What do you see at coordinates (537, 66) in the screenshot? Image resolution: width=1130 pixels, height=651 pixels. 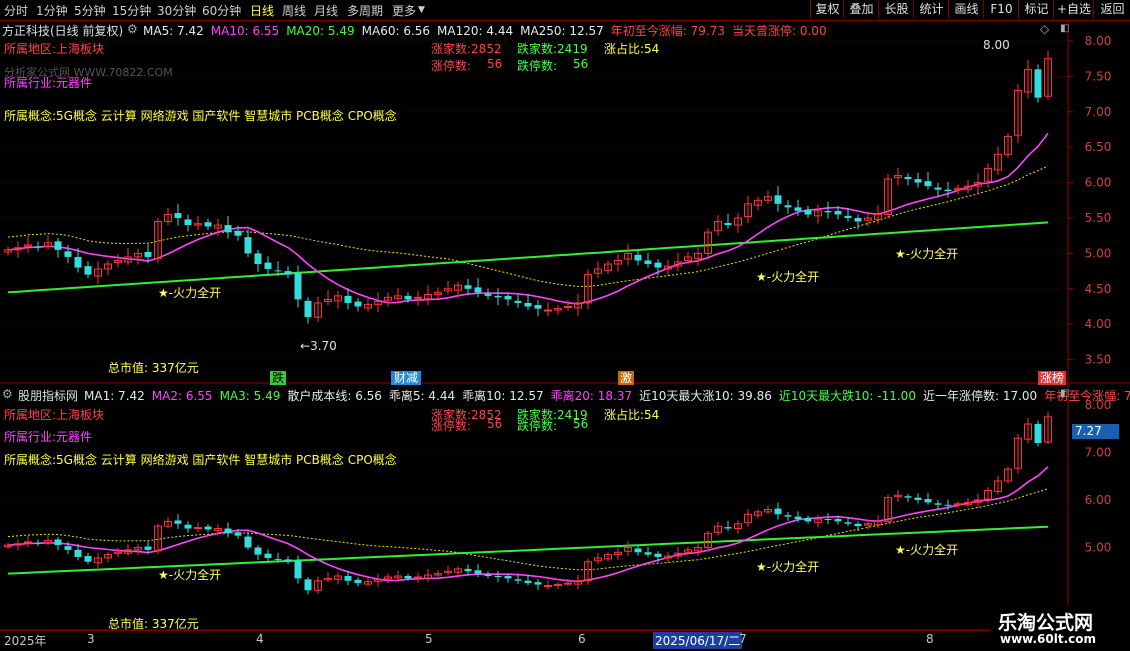 I see `main-limit-down-label: 跌停数:` at bounding box center [537, 66].